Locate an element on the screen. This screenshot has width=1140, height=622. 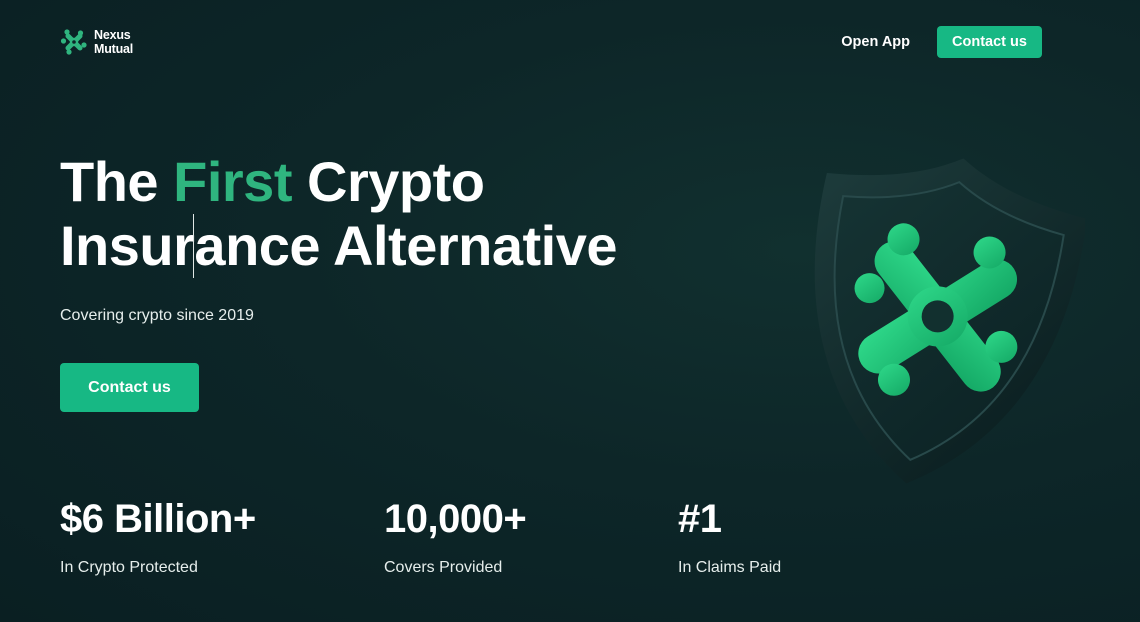
stat-value: #1 is located at coordinates (700, 519).